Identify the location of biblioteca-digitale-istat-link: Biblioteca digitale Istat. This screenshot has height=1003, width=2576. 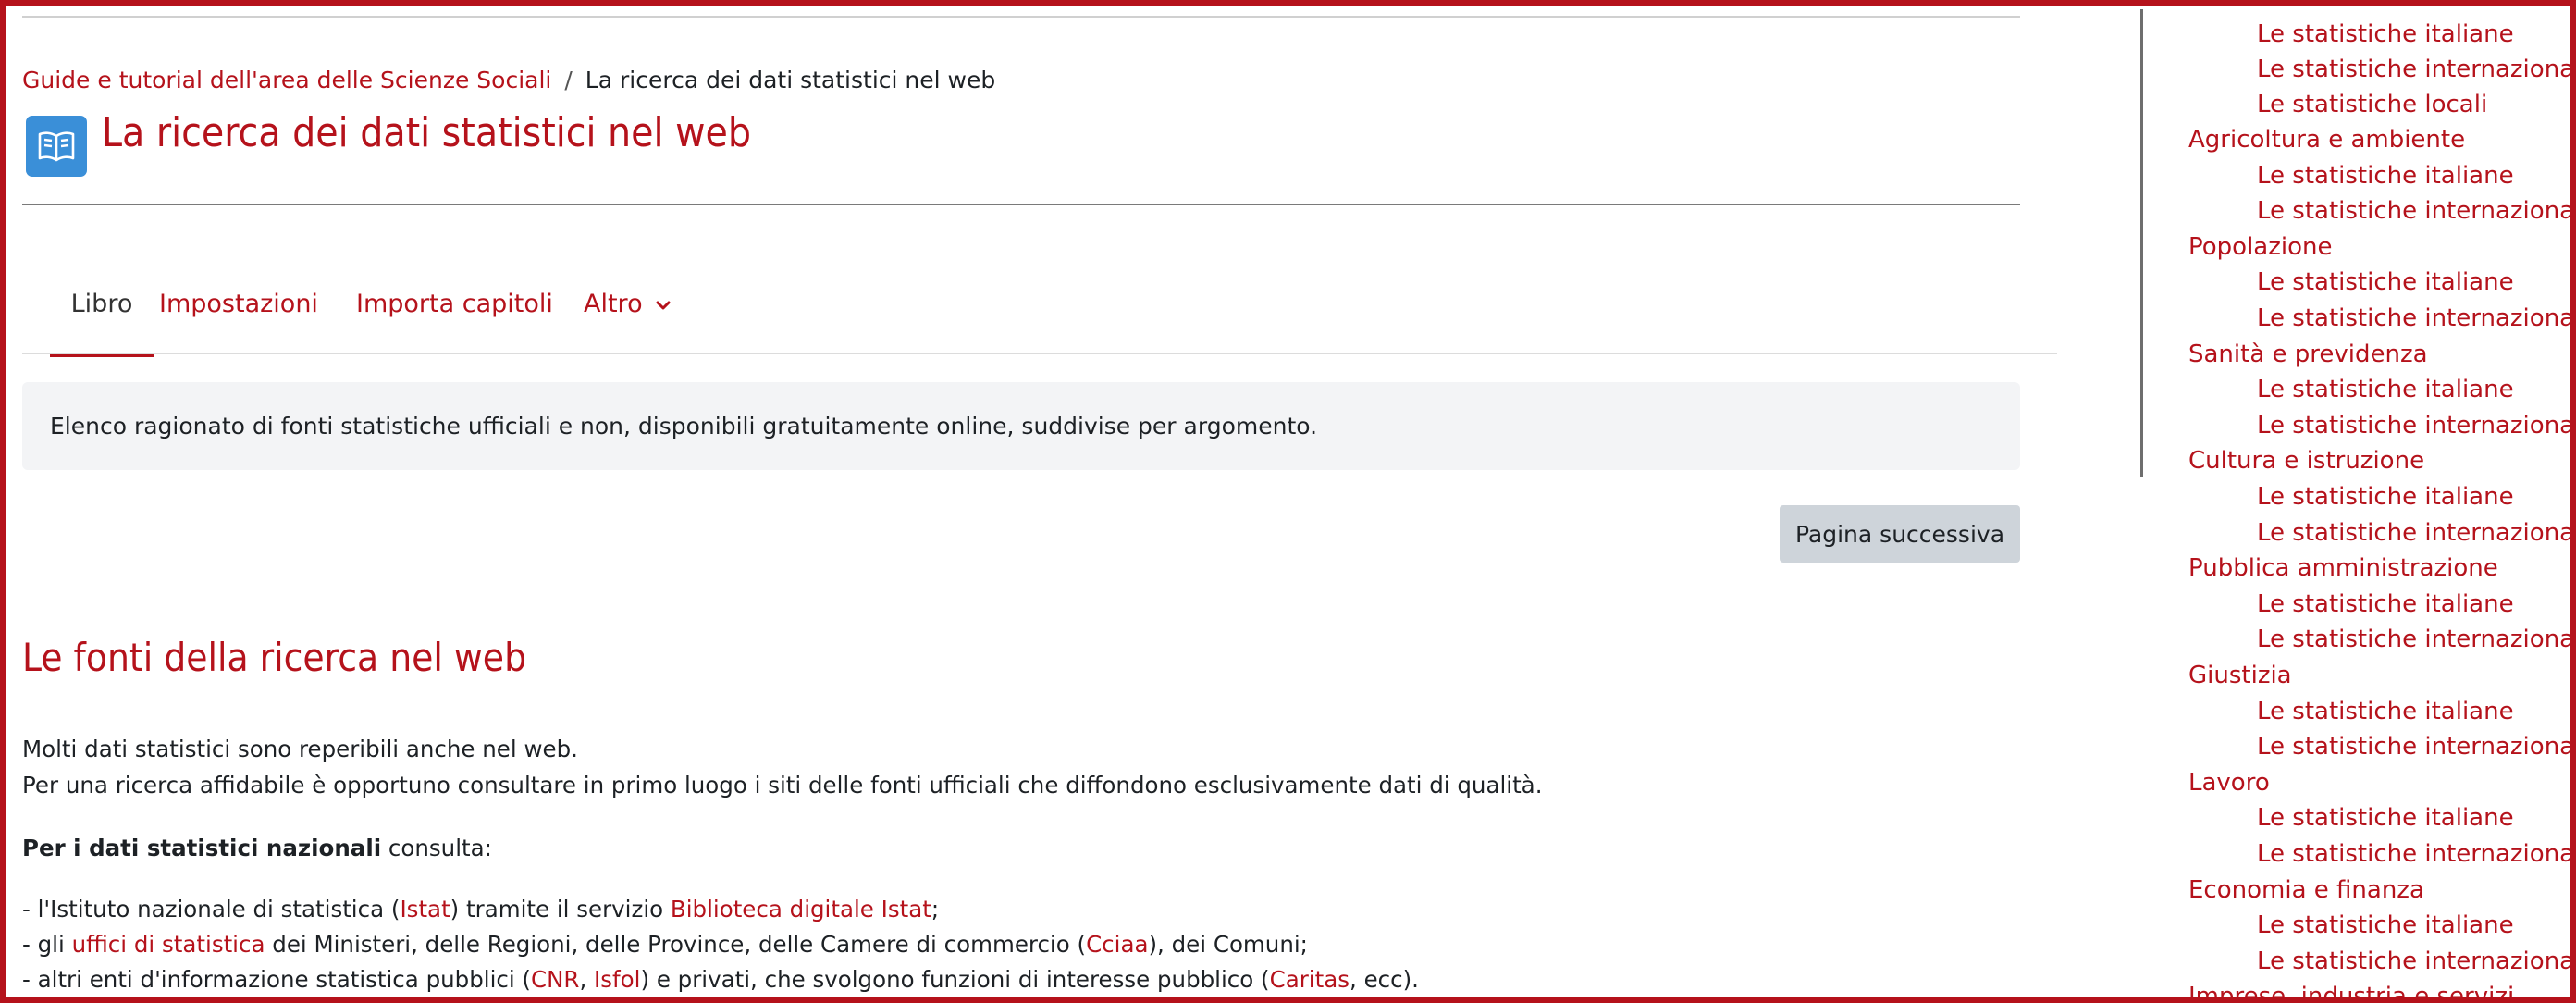
(801, 909).